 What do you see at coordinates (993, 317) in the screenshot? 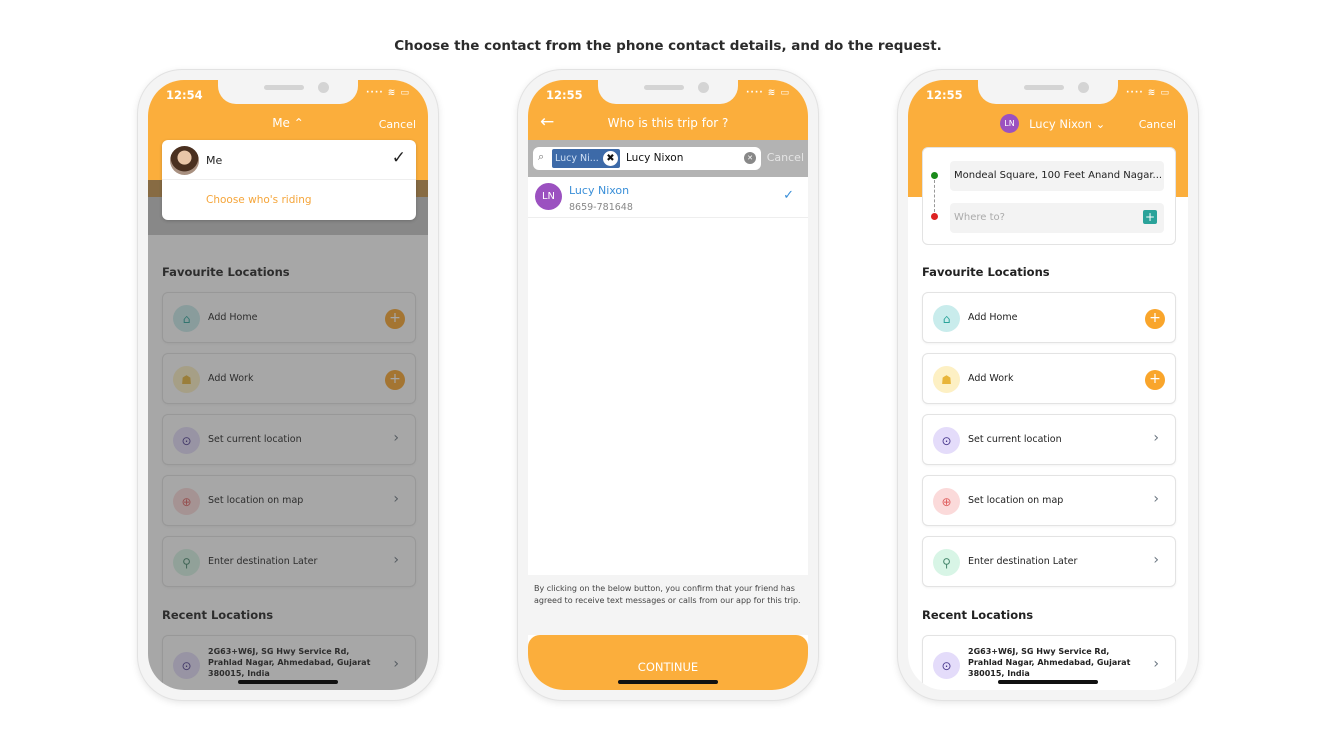
I see `location-item-label: Add Home` at bounding box center [993, 317].